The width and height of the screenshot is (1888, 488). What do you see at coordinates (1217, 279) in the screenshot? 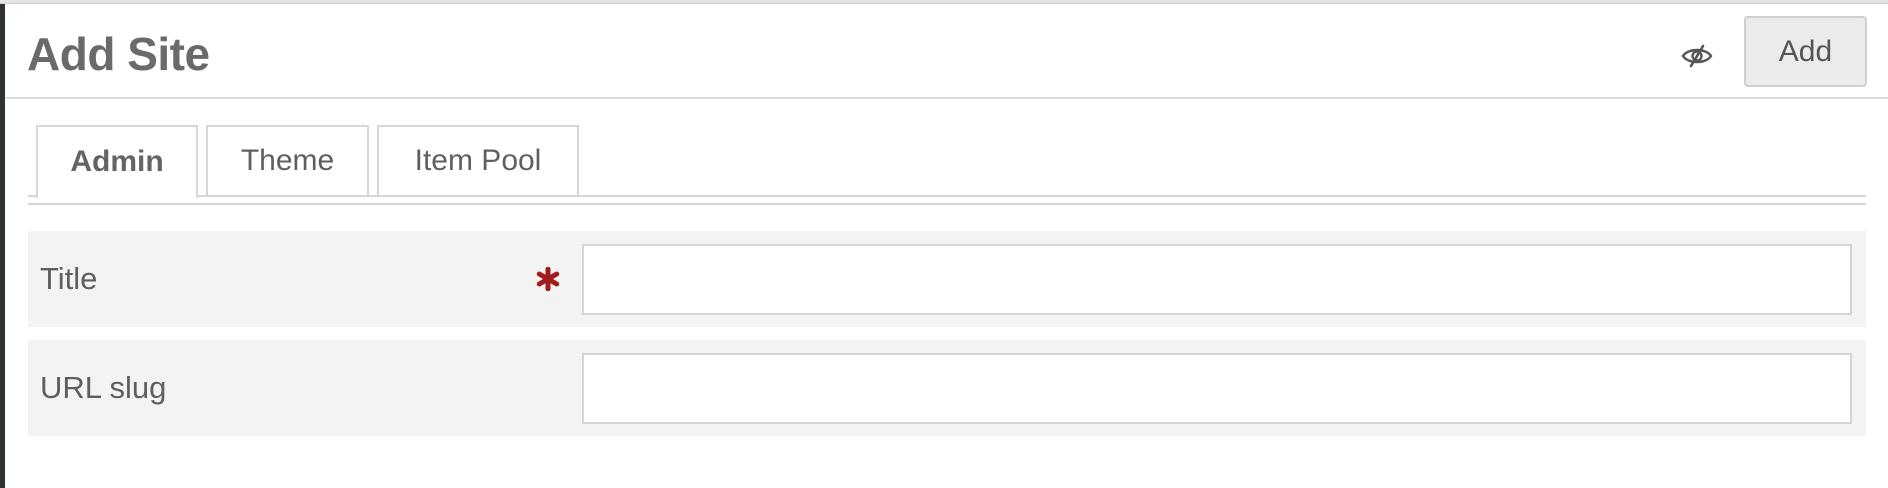
I see `title-input` at bounding box center [1217, 279].